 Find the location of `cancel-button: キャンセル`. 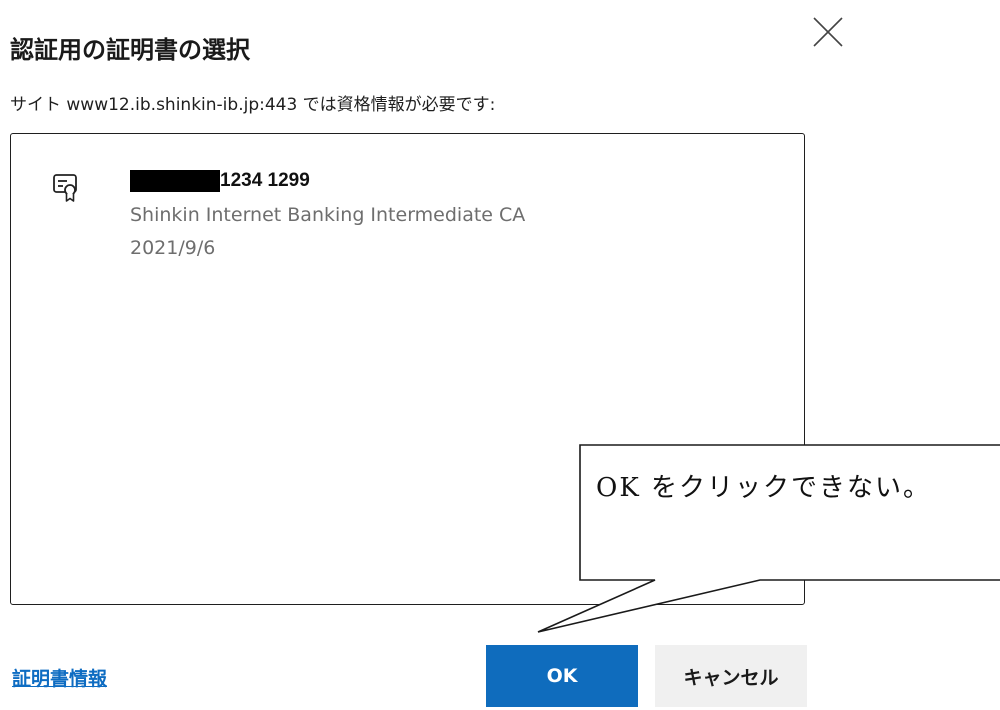

cancel-button: キャンセル is located at coordinates (731, 676).